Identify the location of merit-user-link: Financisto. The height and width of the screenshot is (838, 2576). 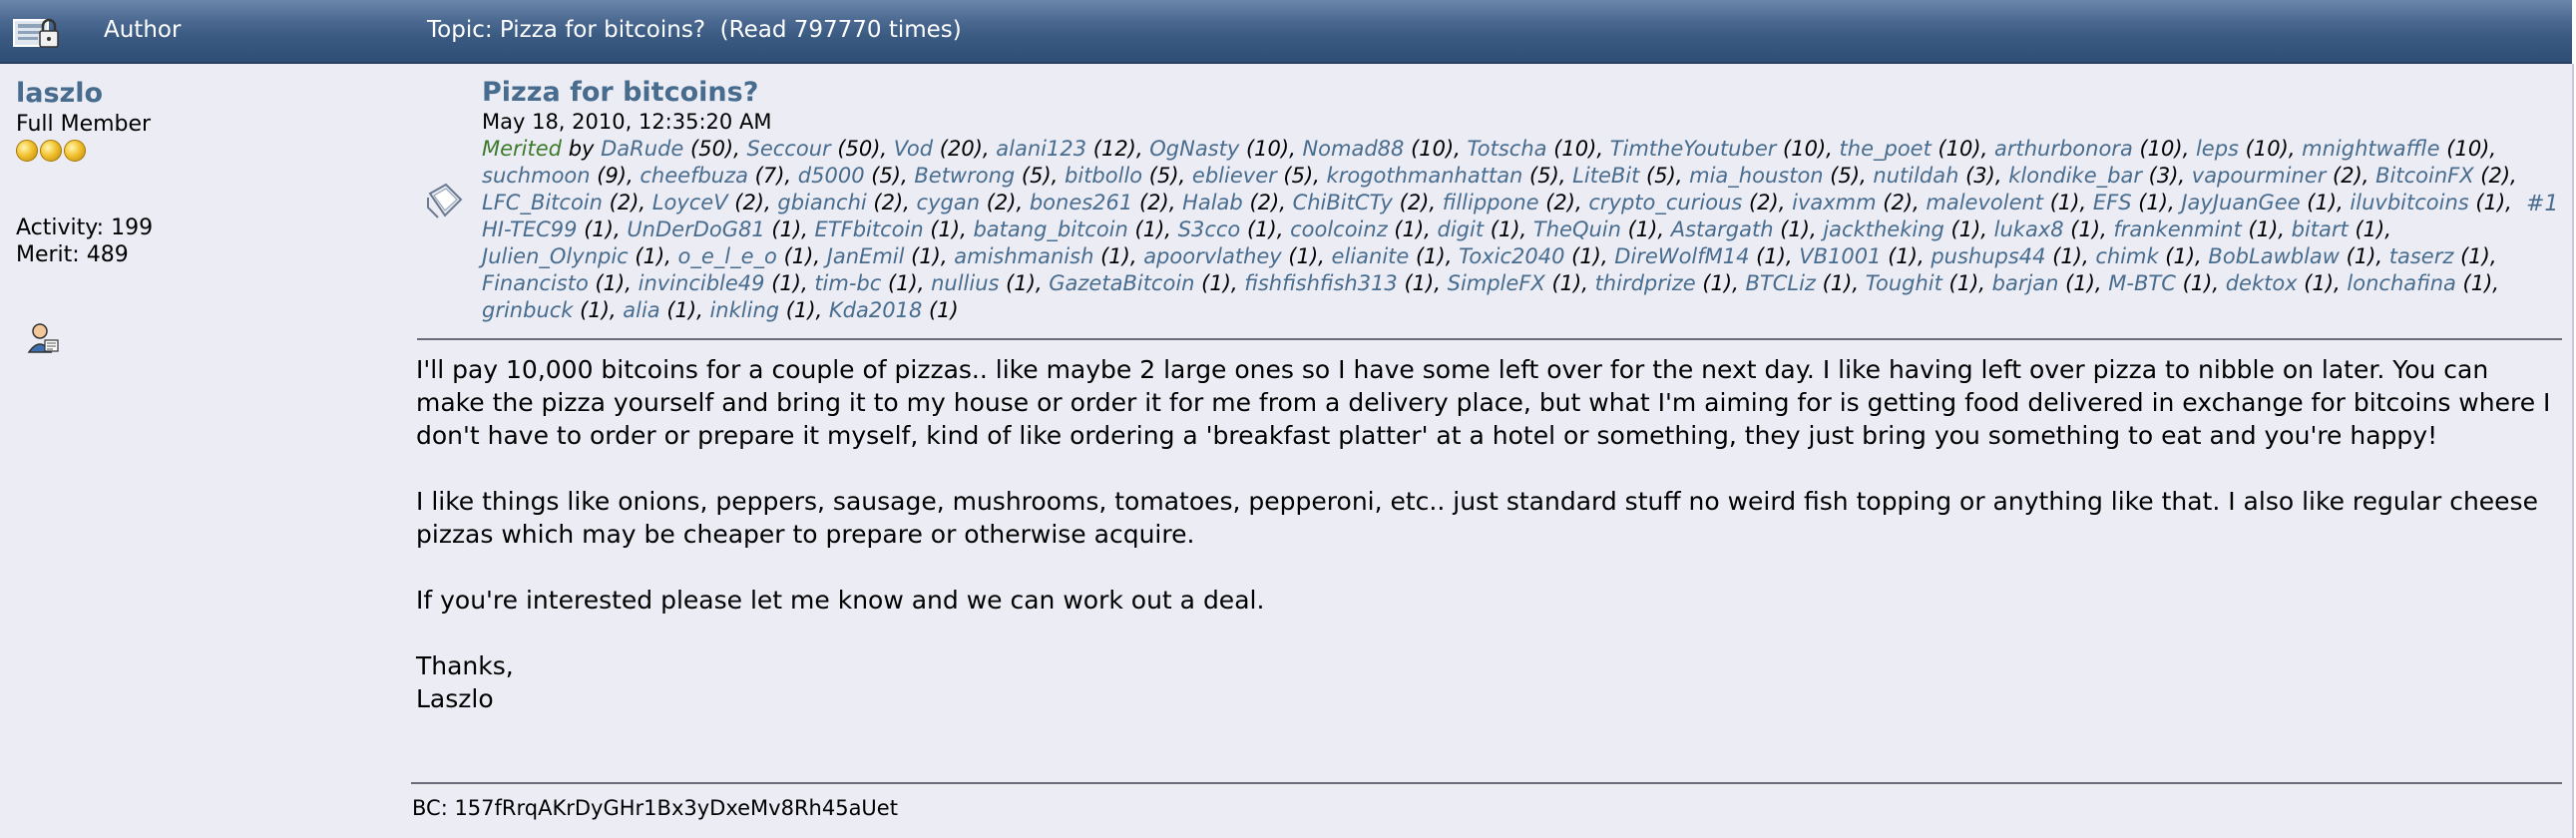
(535, 283).